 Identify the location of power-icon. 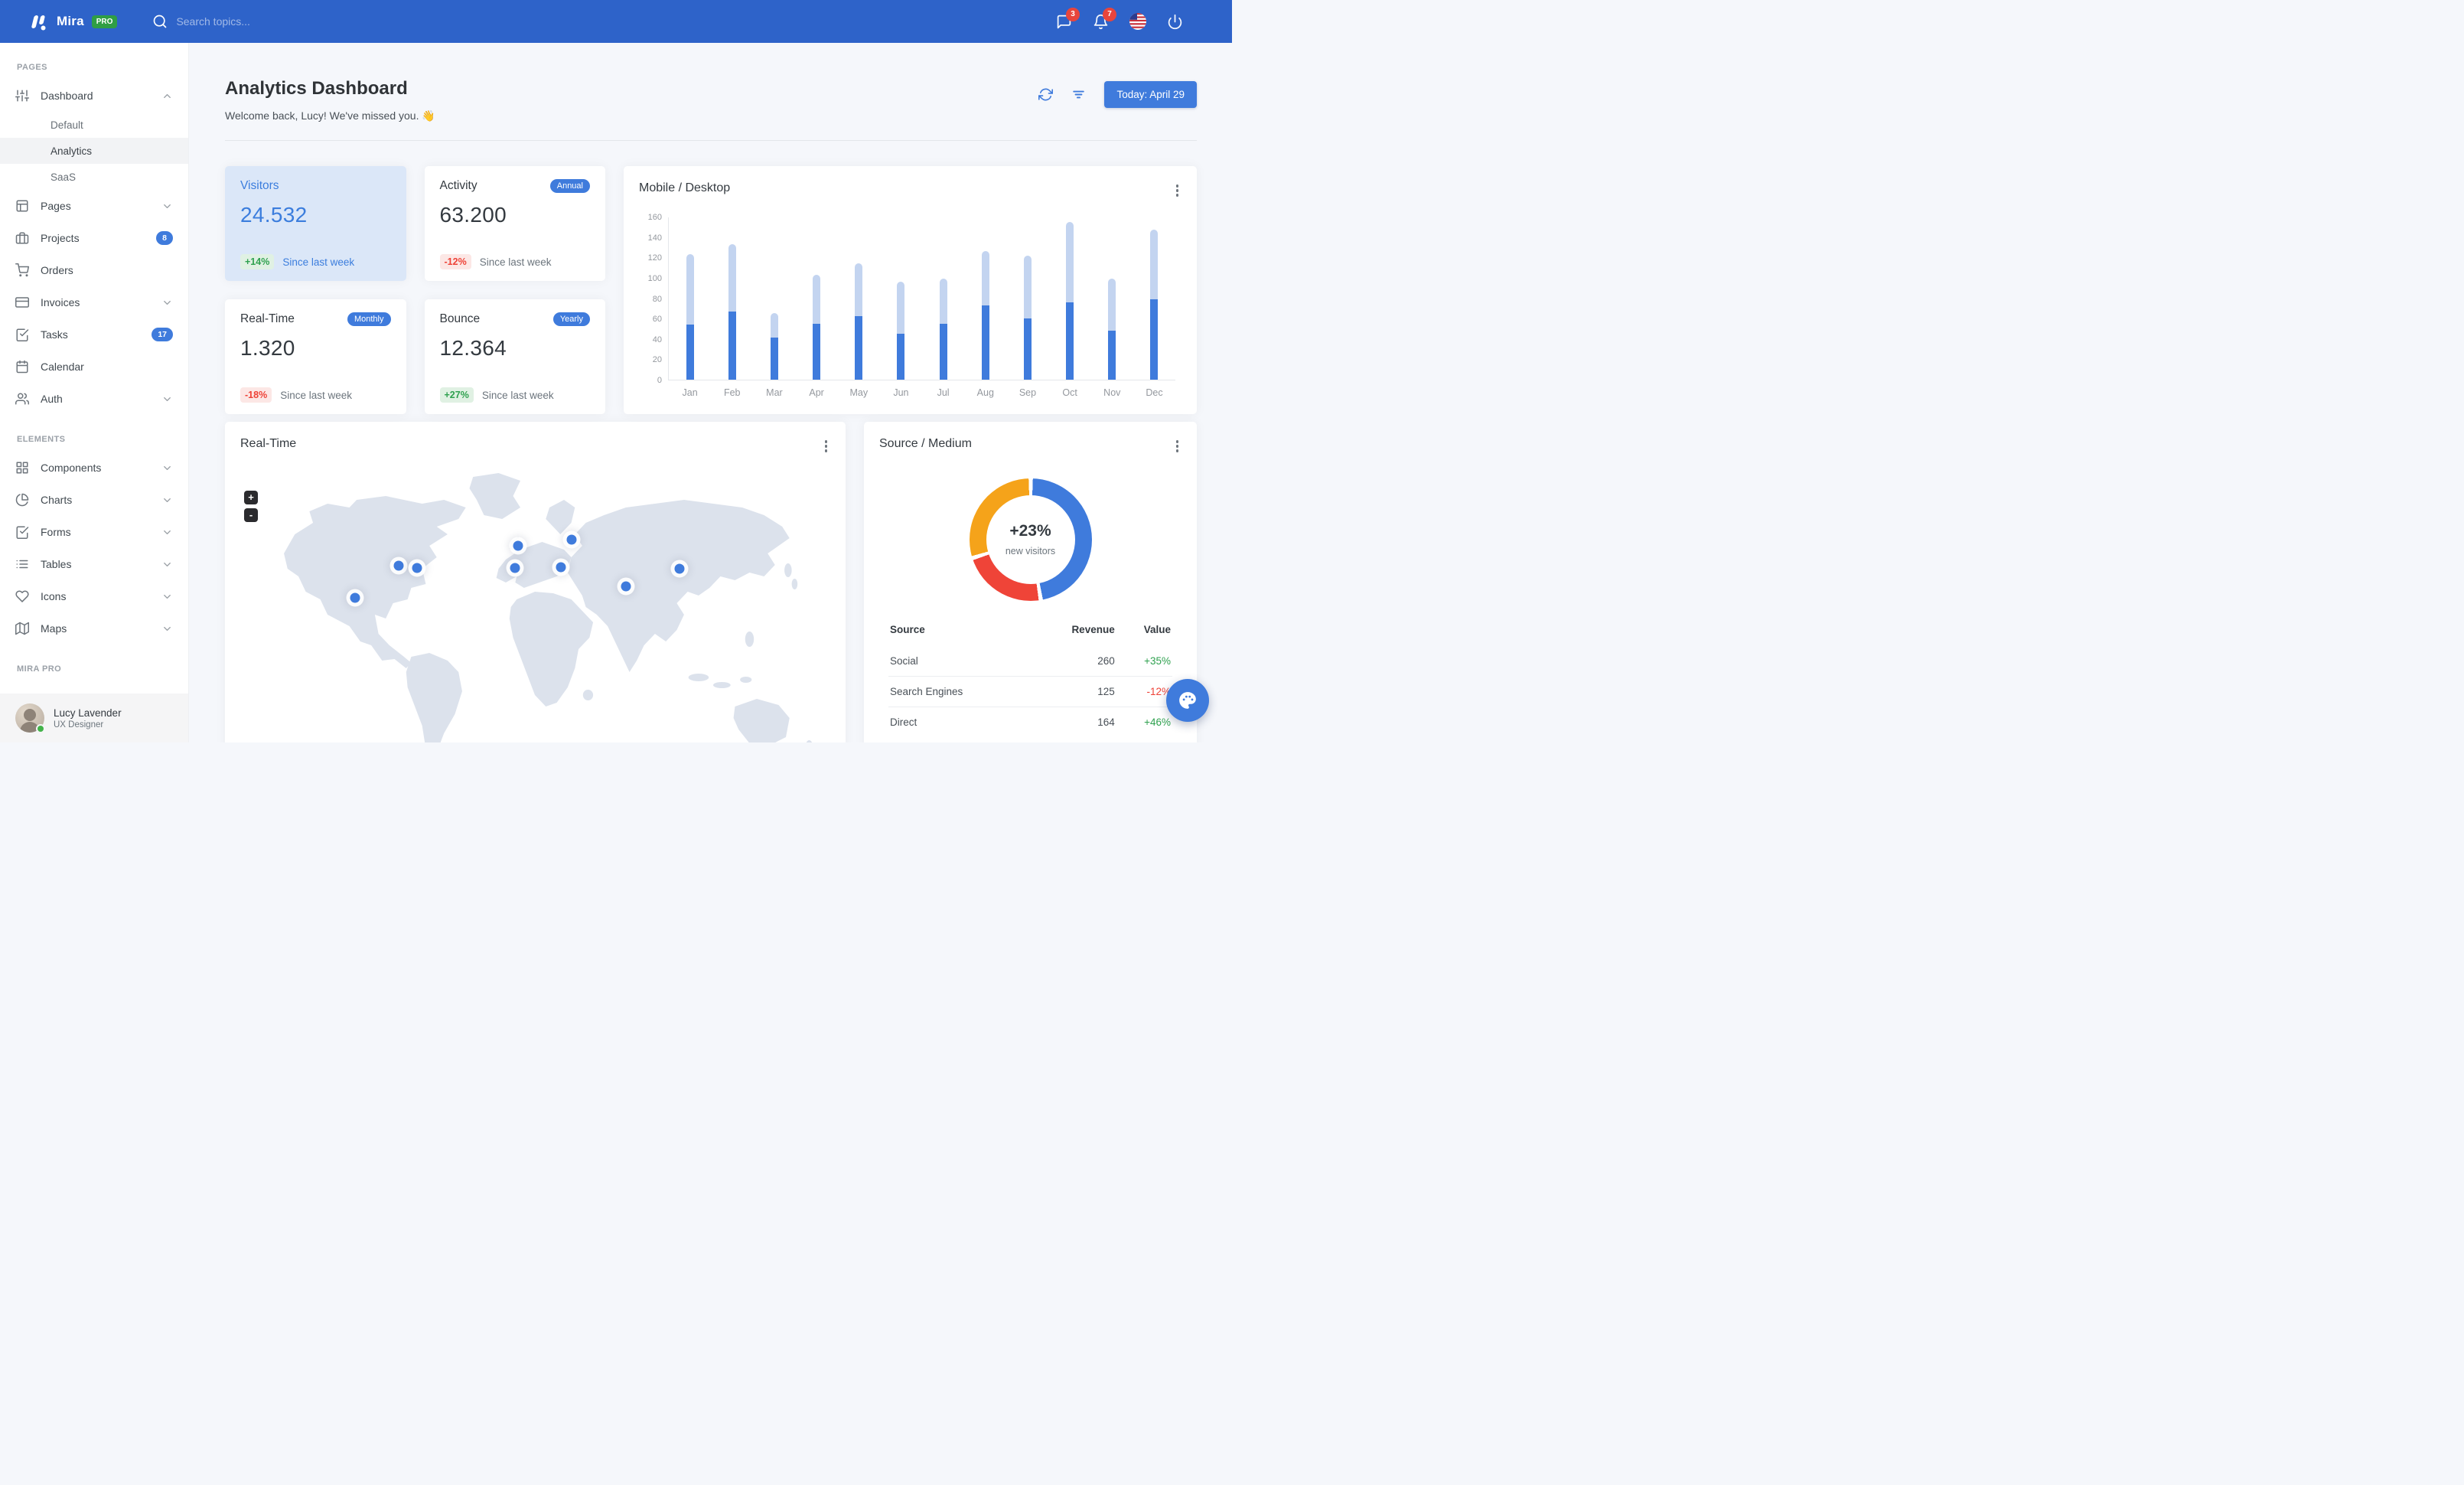
(1175, 22).